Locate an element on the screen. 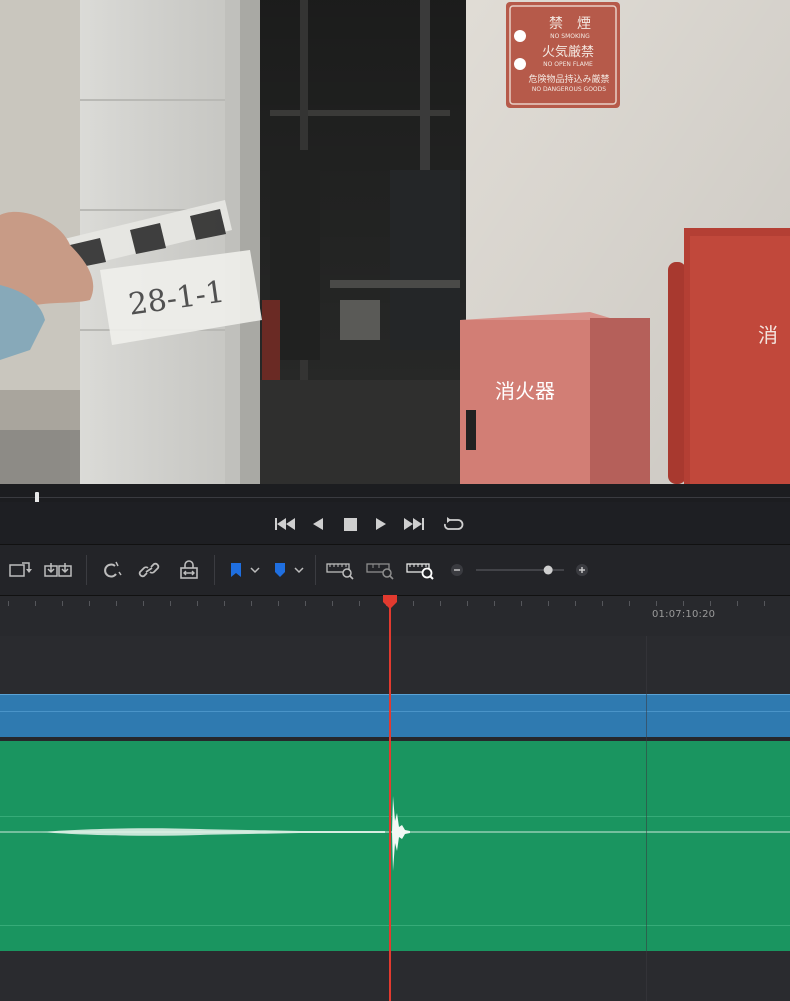  loop-icon is located at coordinates (453, 523).